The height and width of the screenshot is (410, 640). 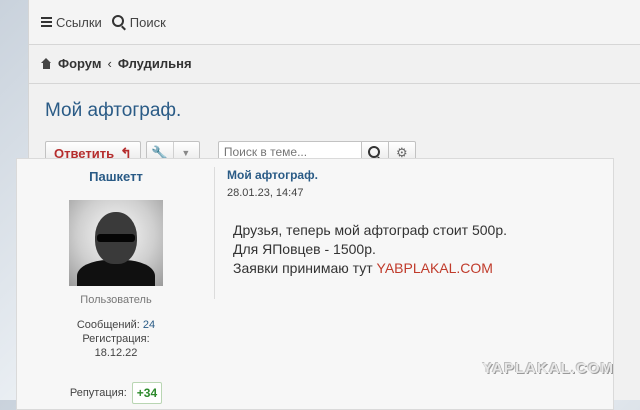 What do you see at coordinates (116, 353) in the screenshot?
I see `registration-date: 18.12.22` at bounding box center [116, 353].